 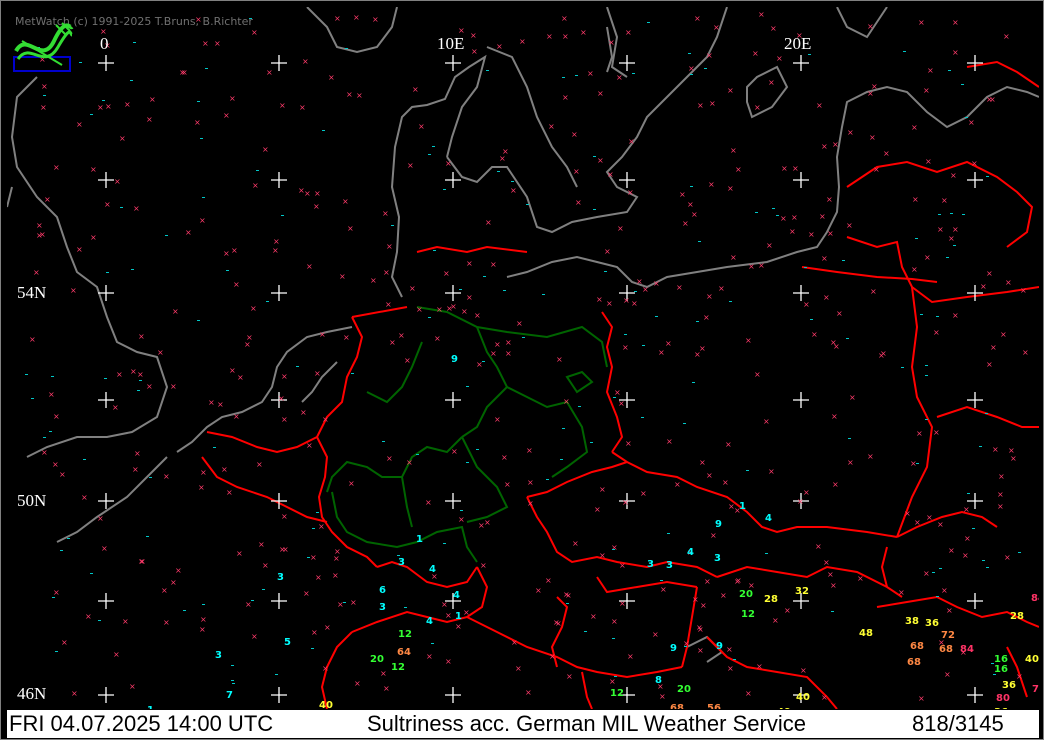 I want to click on station-value: 5, so click(x=287, y=642).